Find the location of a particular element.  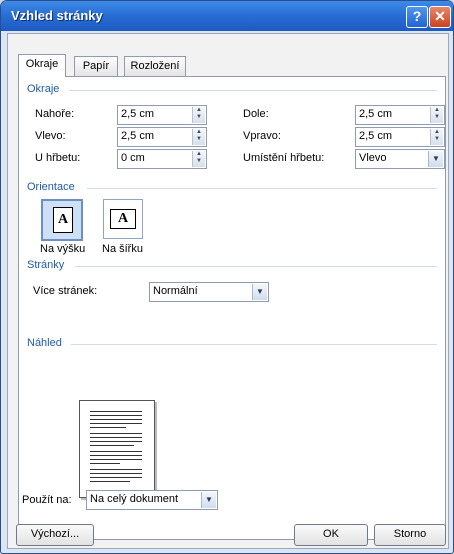

bottom-margin-value: 2,5 cm is located at coordinates (376, 114).